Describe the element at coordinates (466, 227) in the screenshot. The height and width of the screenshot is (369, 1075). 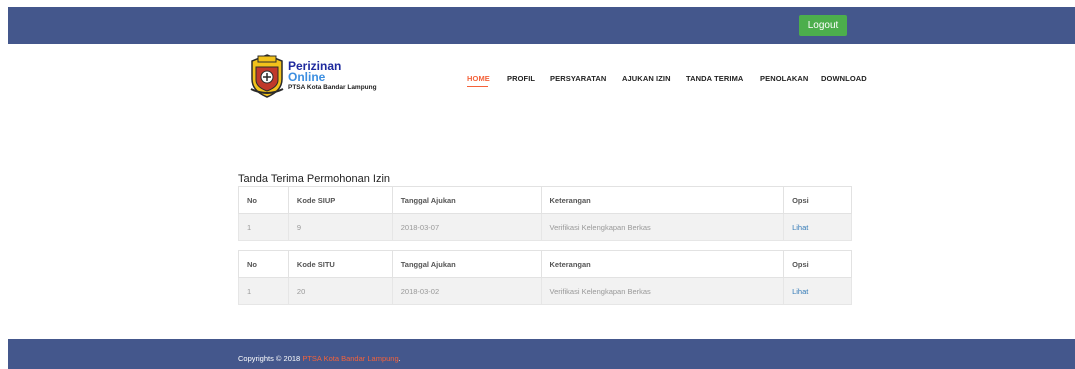
I see `cell-tanggal: 2018-03-07` at that location.